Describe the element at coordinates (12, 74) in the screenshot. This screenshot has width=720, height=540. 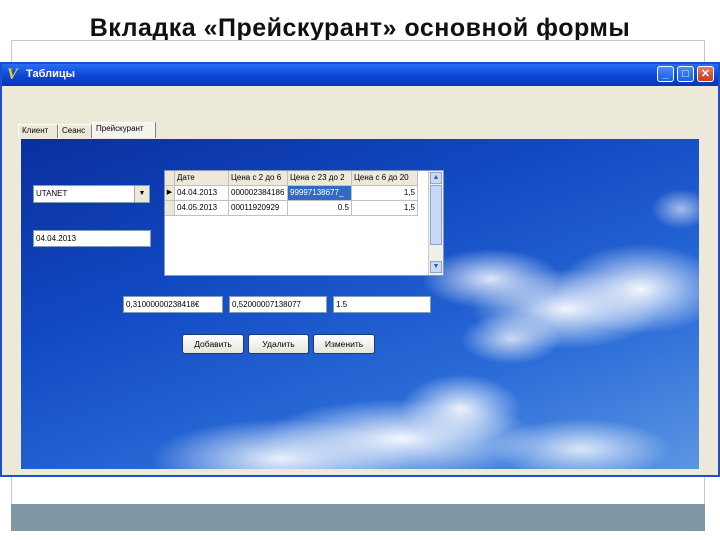
I see `app-logo-icon: V` at that location.